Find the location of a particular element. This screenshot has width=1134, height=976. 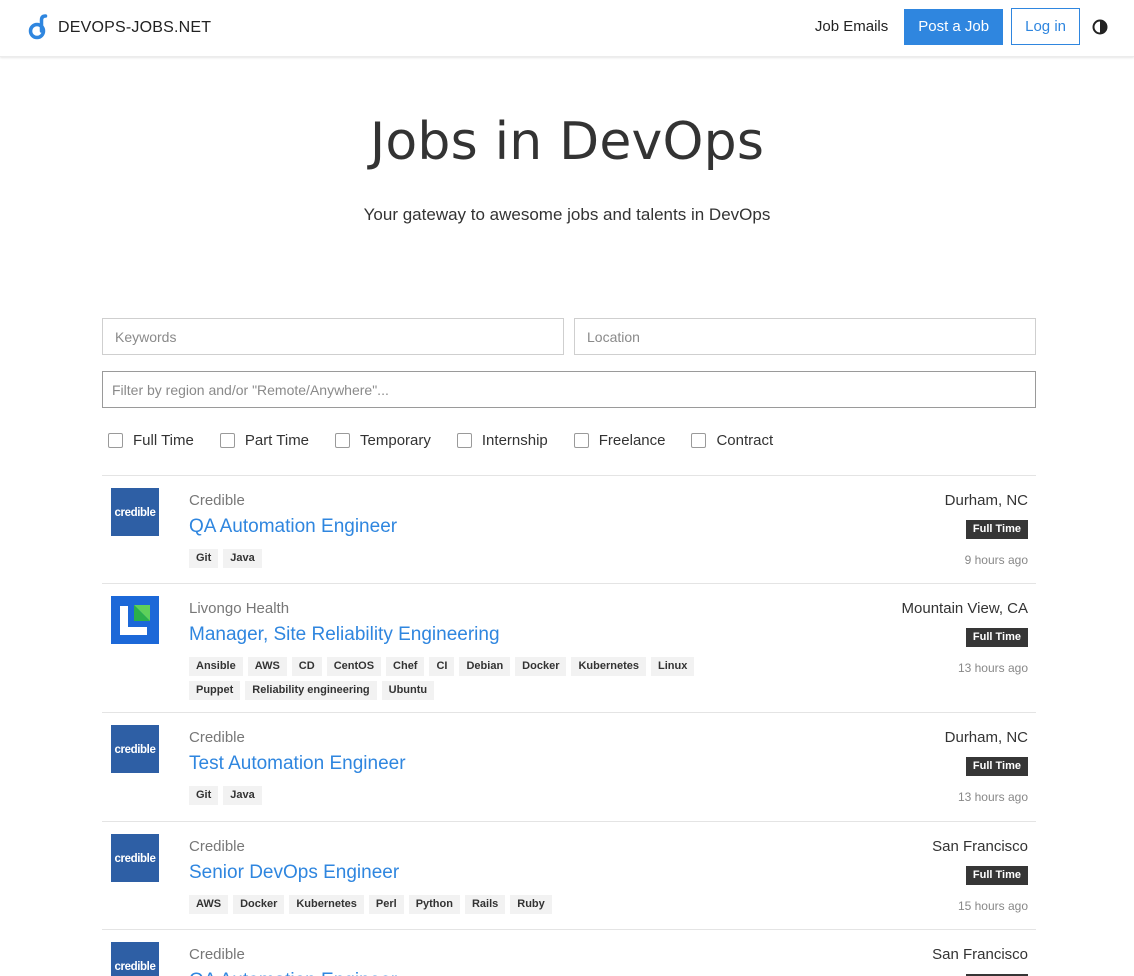

location-input is located at coordinates (805, 336).